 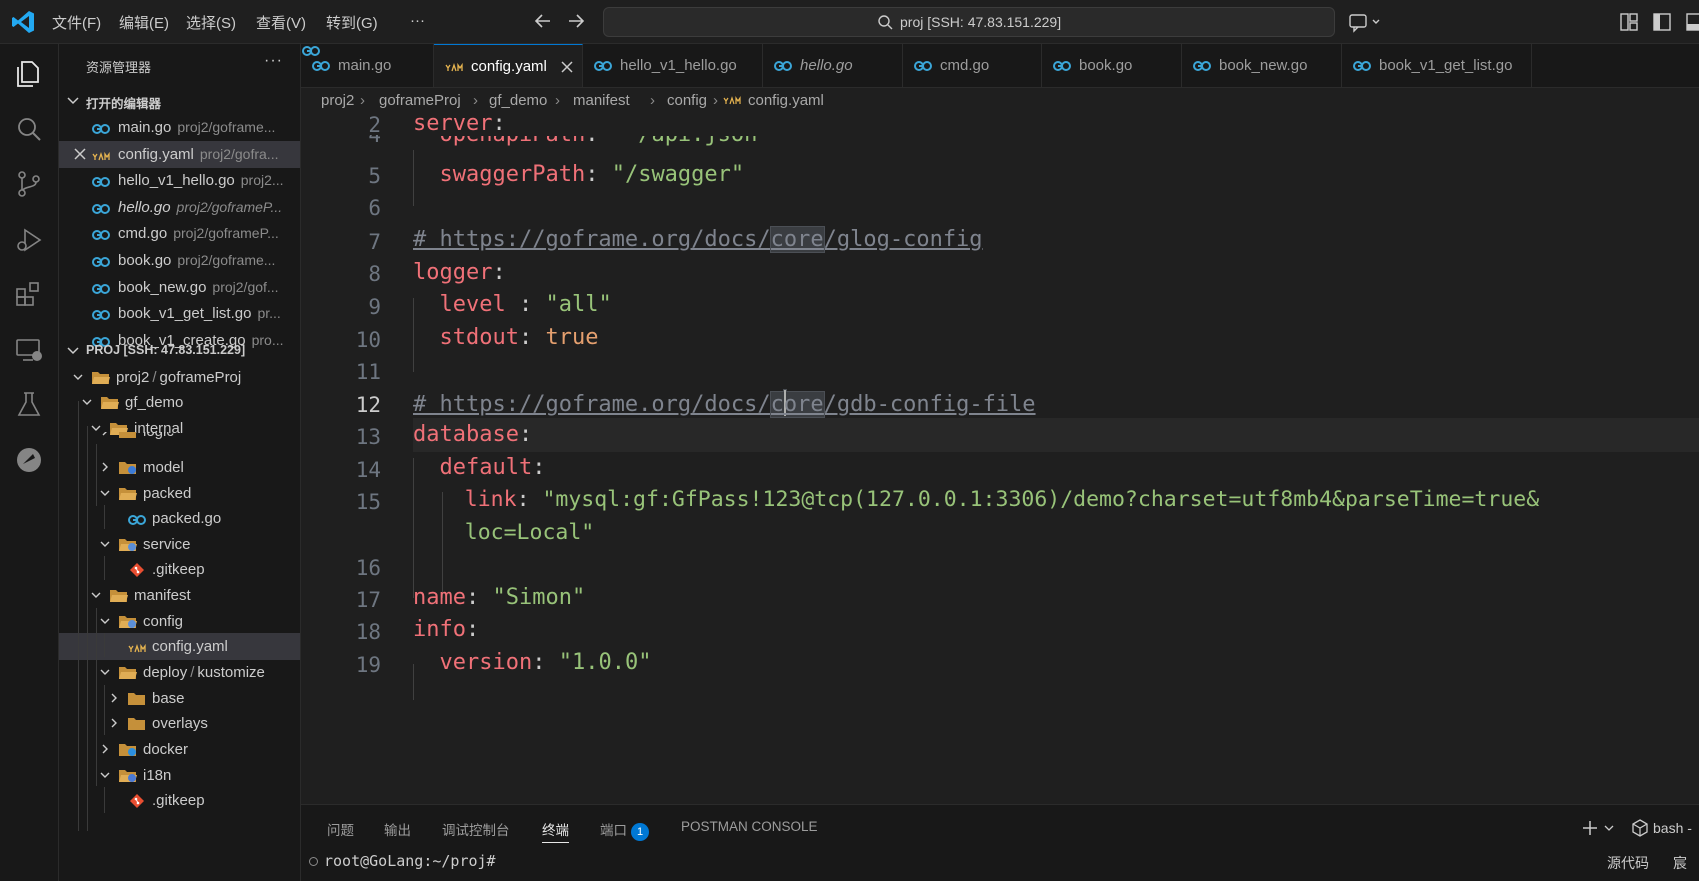 What do you see at coordinates (128, 494) in the screenshot?
I see `folder-open-icon` at bounding box center [128, 494].